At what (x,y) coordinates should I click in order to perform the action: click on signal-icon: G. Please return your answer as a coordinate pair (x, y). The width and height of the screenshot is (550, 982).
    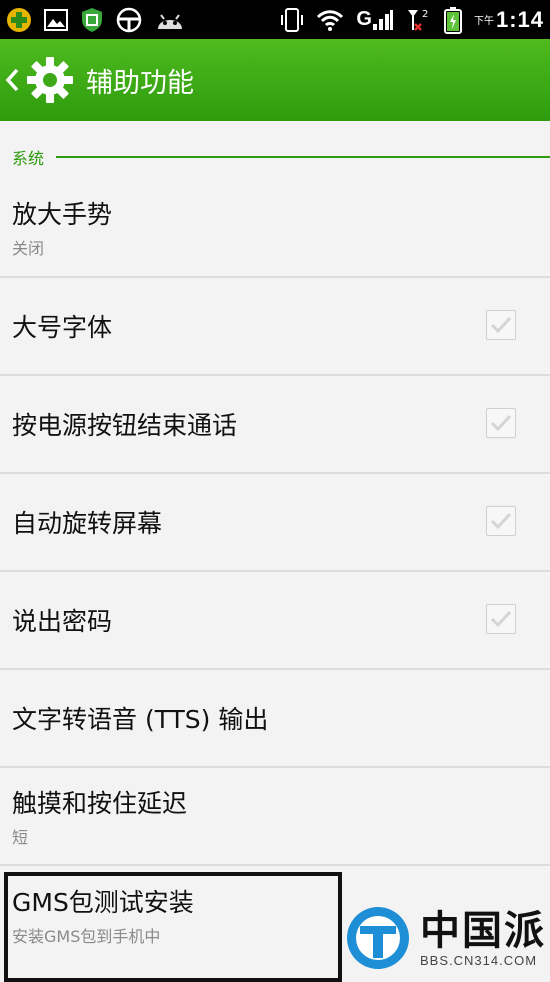
    Looking at the image, I should click on (375, 19).